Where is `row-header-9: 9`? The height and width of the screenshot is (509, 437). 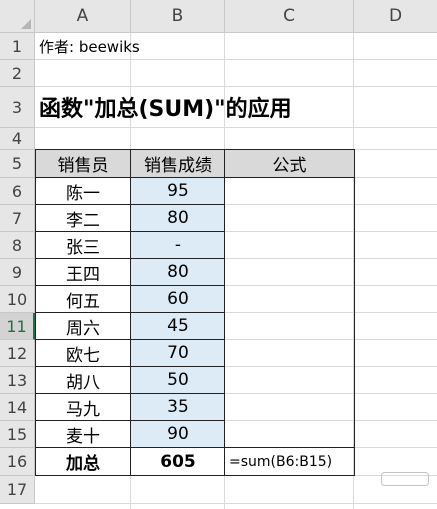 row-header-9: 9 is located at coordinates (17, 272).